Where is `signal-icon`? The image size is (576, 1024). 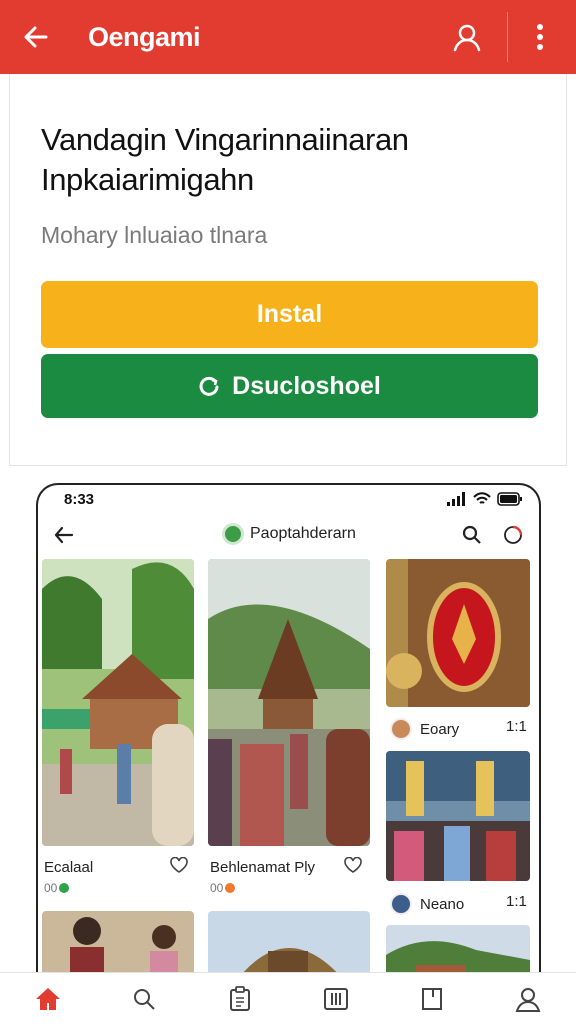
signal-icon is located at coordinates (456, 499).